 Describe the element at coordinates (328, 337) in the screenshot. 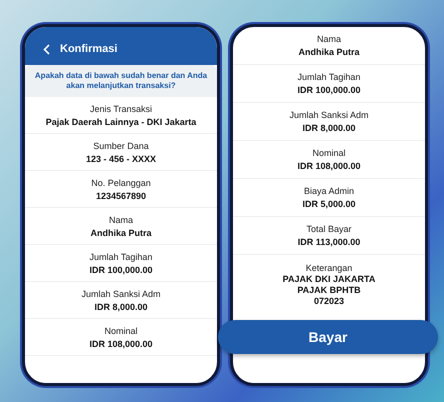

I see `pay-button: Bayar` at that location.